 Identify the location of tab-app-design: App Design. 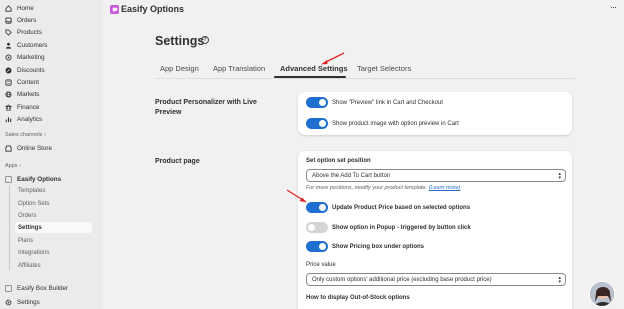
(179, 68).